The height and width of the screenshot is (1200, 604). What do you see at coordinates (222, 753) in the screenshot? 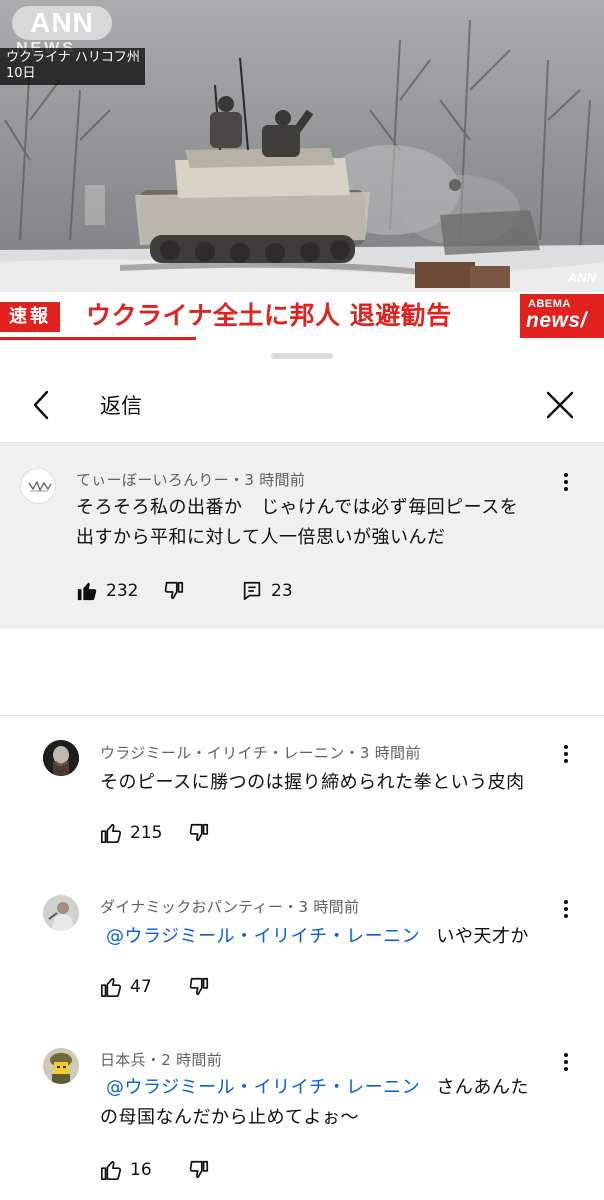
I see `comment-author: ウラジミール・イリイチ・レーニン` at bounding box center [222, 753].